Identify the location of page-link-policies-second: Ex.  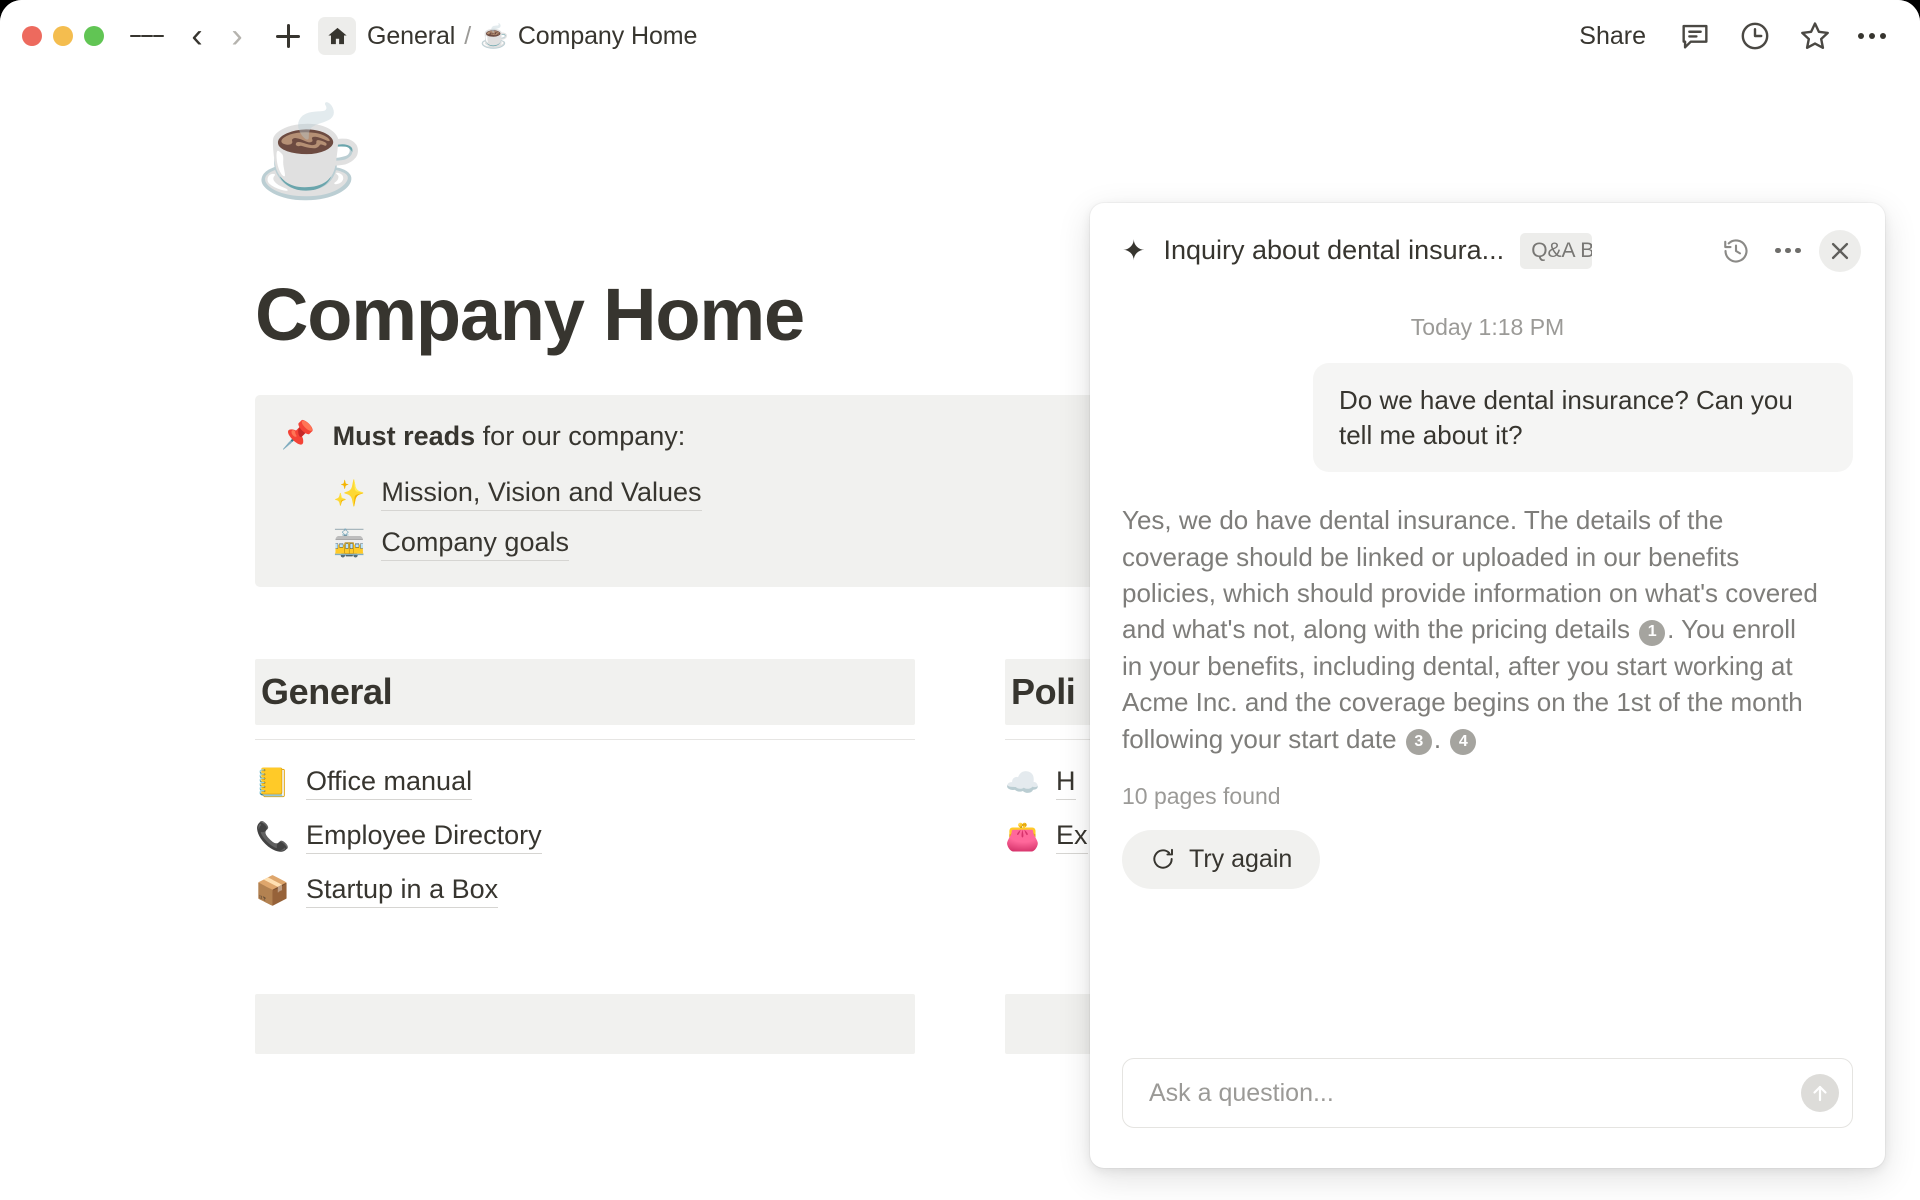
(1072, 837).